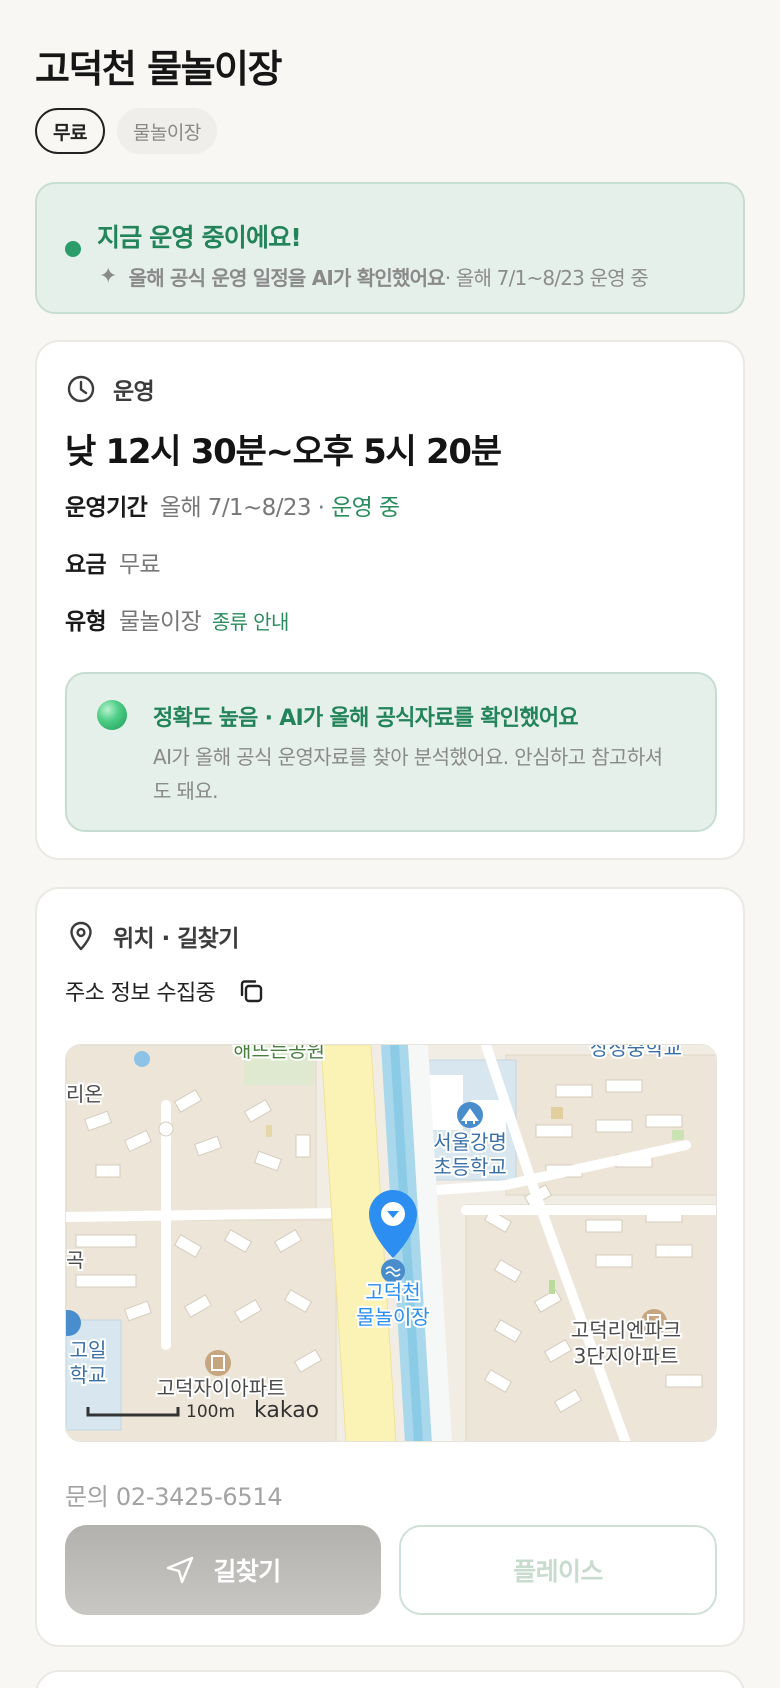 This screenshot has width=780, height=1688. What do you see at coordinates (210, 1412) in the screenshot?
I see `map-scale-label: 100m` at bounding box center [210, 1412].